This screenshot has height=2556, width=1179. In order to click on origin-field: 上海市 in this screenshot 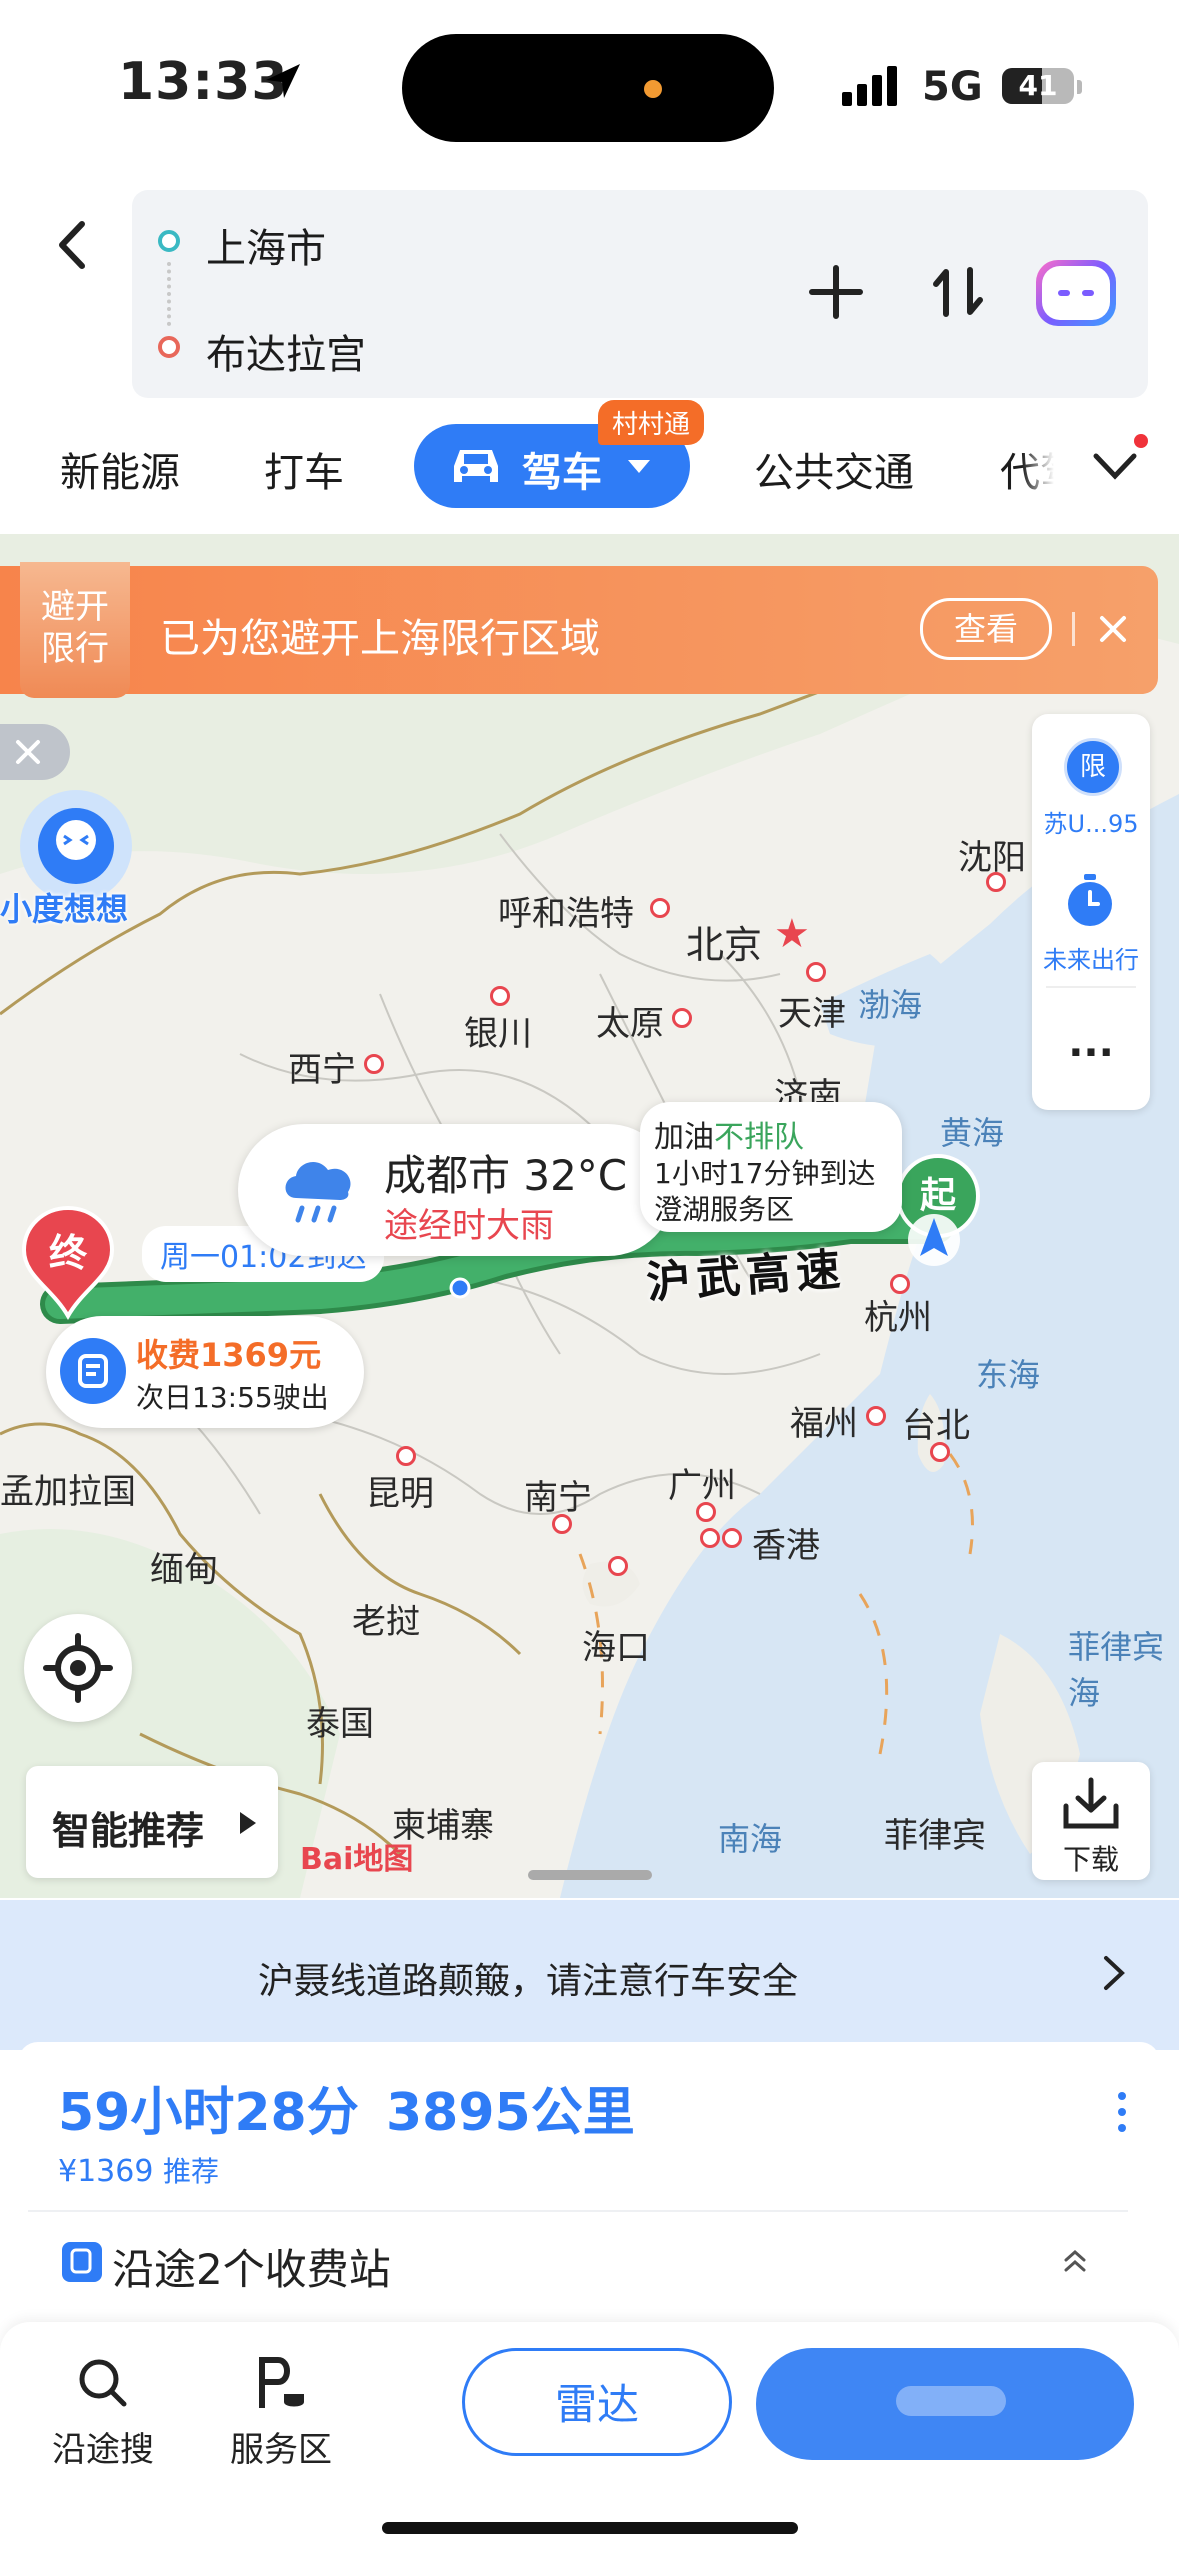, I will do `click(266, 245)`.